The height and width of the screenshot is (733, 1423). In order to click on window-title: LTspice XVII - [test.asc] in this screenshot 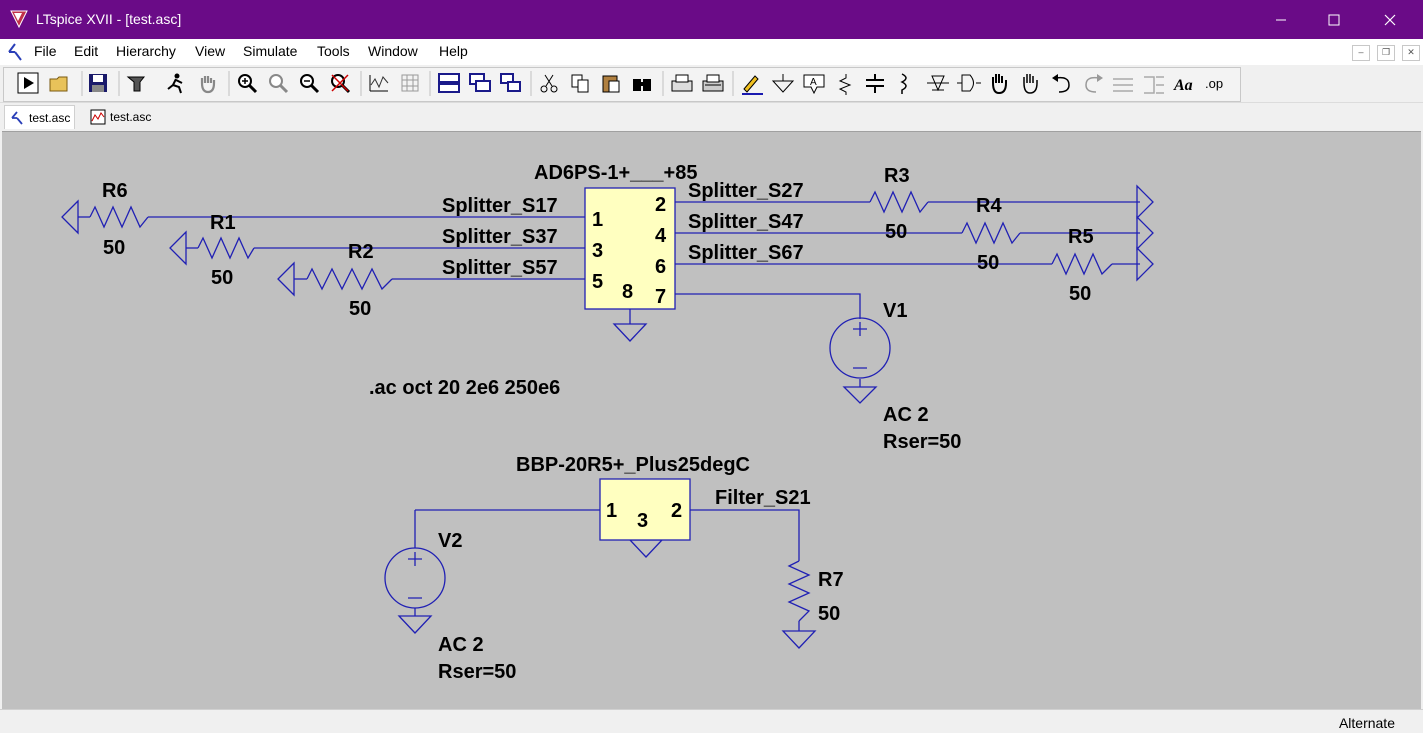, I will do `click(109, 19)`.